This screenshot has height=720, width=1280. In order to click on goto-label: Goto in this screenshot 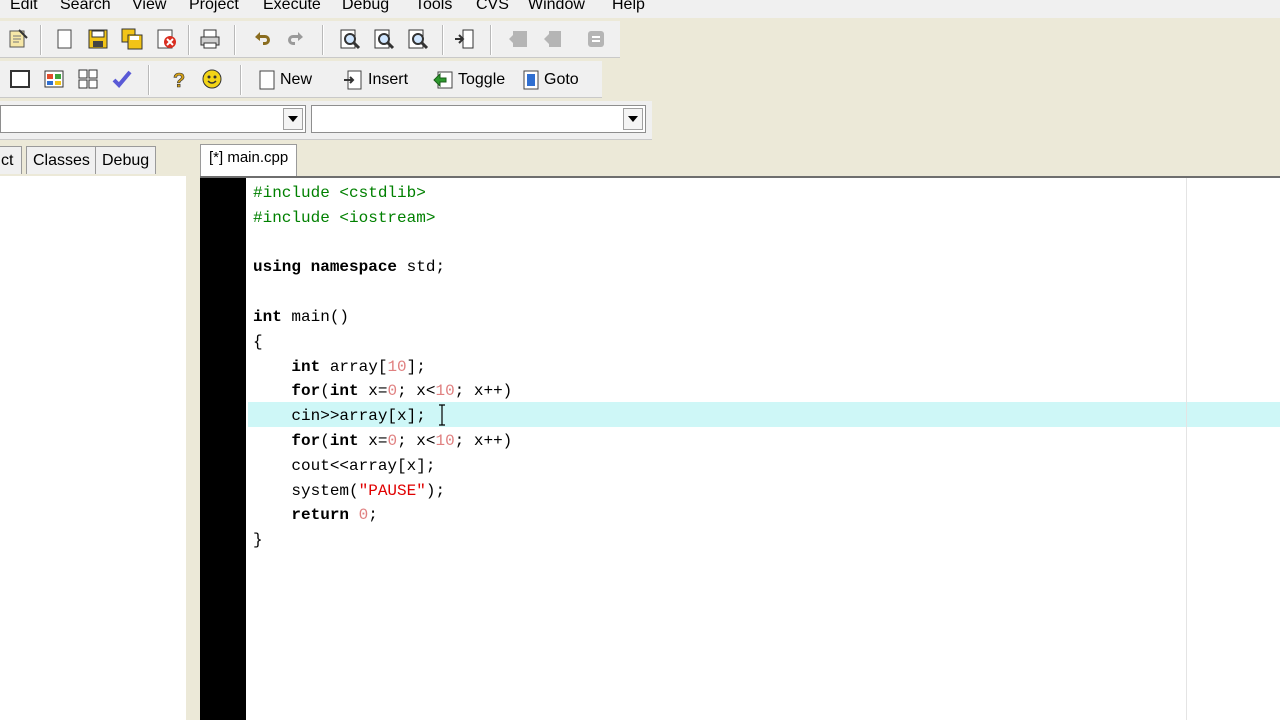, I will do `click(561, 79)`.